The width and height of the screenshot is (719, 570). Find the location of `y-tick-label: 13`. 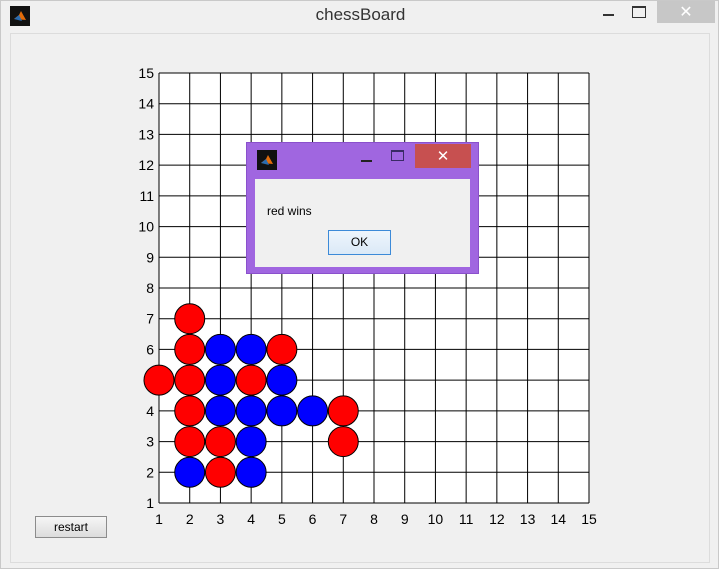

y-tick-label: 13 is located at coordinates (146, 134).